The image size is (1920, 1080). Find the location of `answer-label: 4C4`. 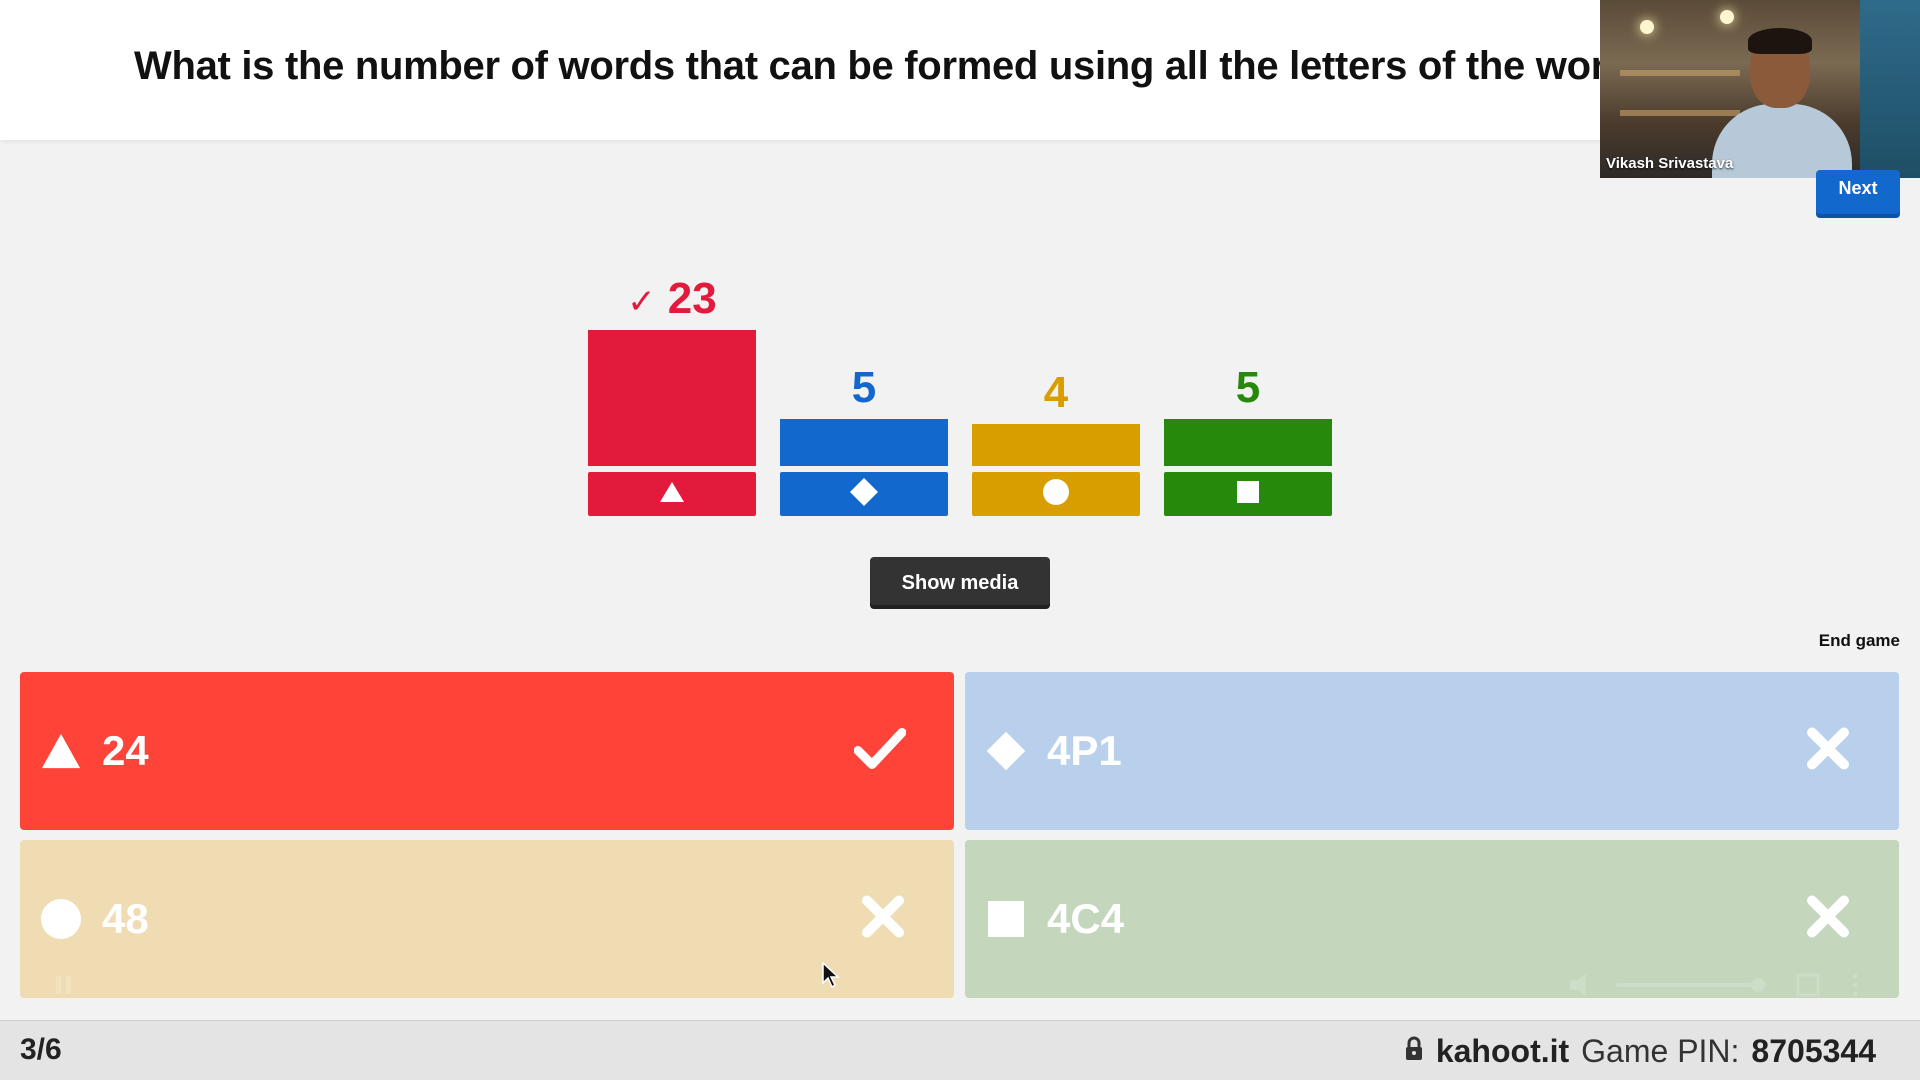

answer-label: 4C4 is located at coordinates (1086, 918).